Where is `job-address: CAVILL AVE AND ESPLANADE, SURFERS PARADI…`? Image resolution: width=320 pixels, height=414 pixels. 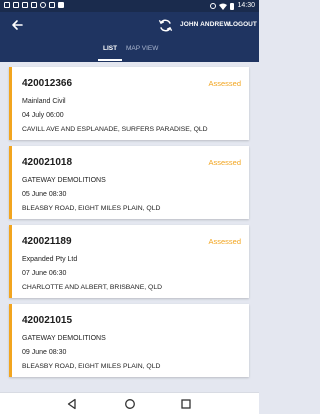
job-address: CAVILL AVE AND ESPLANADE, SURFERS PARADI… is located at coordinates (115, 129).